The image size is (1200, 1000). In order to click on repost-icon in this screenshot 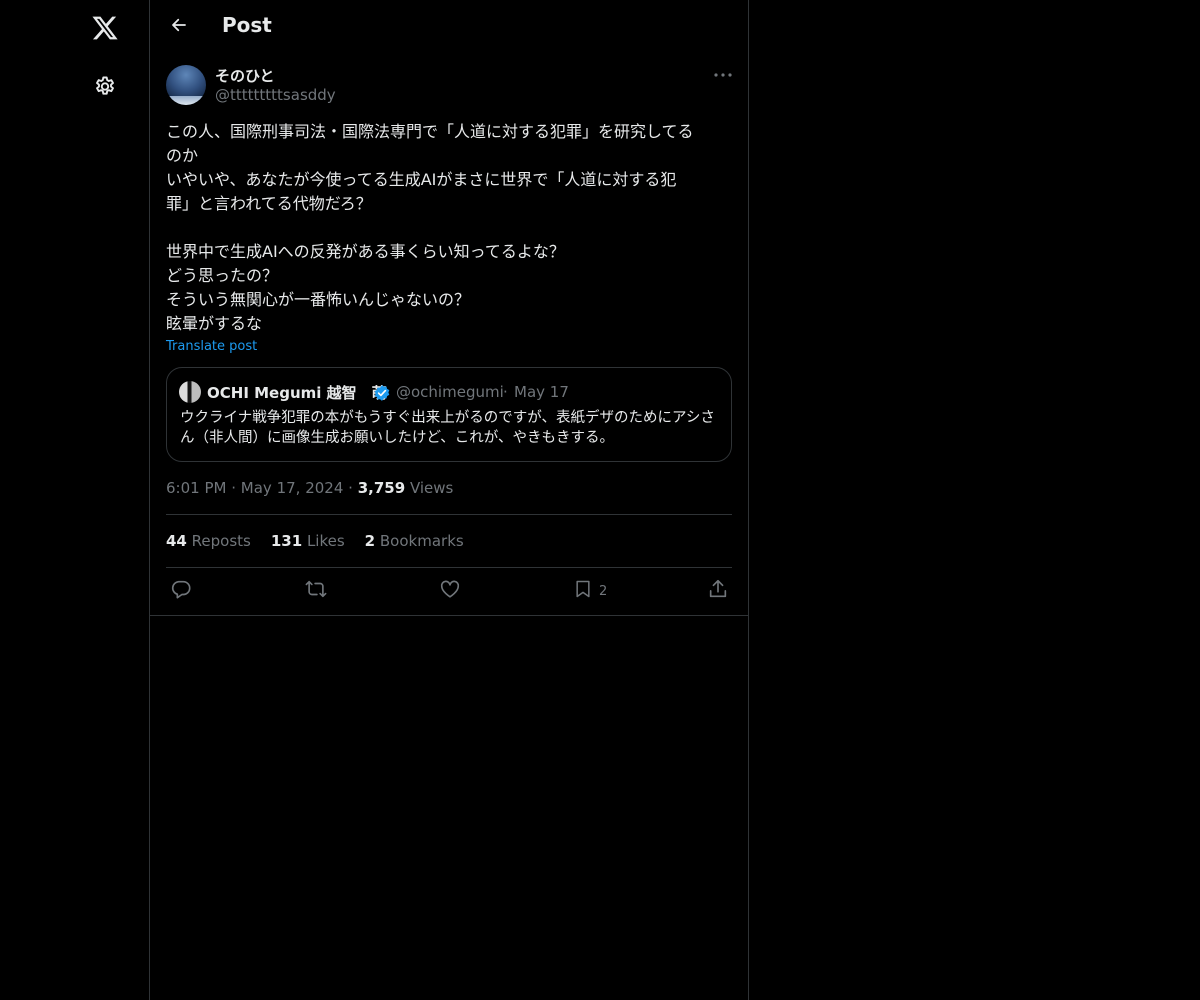, I will do `click(316, 591)`.